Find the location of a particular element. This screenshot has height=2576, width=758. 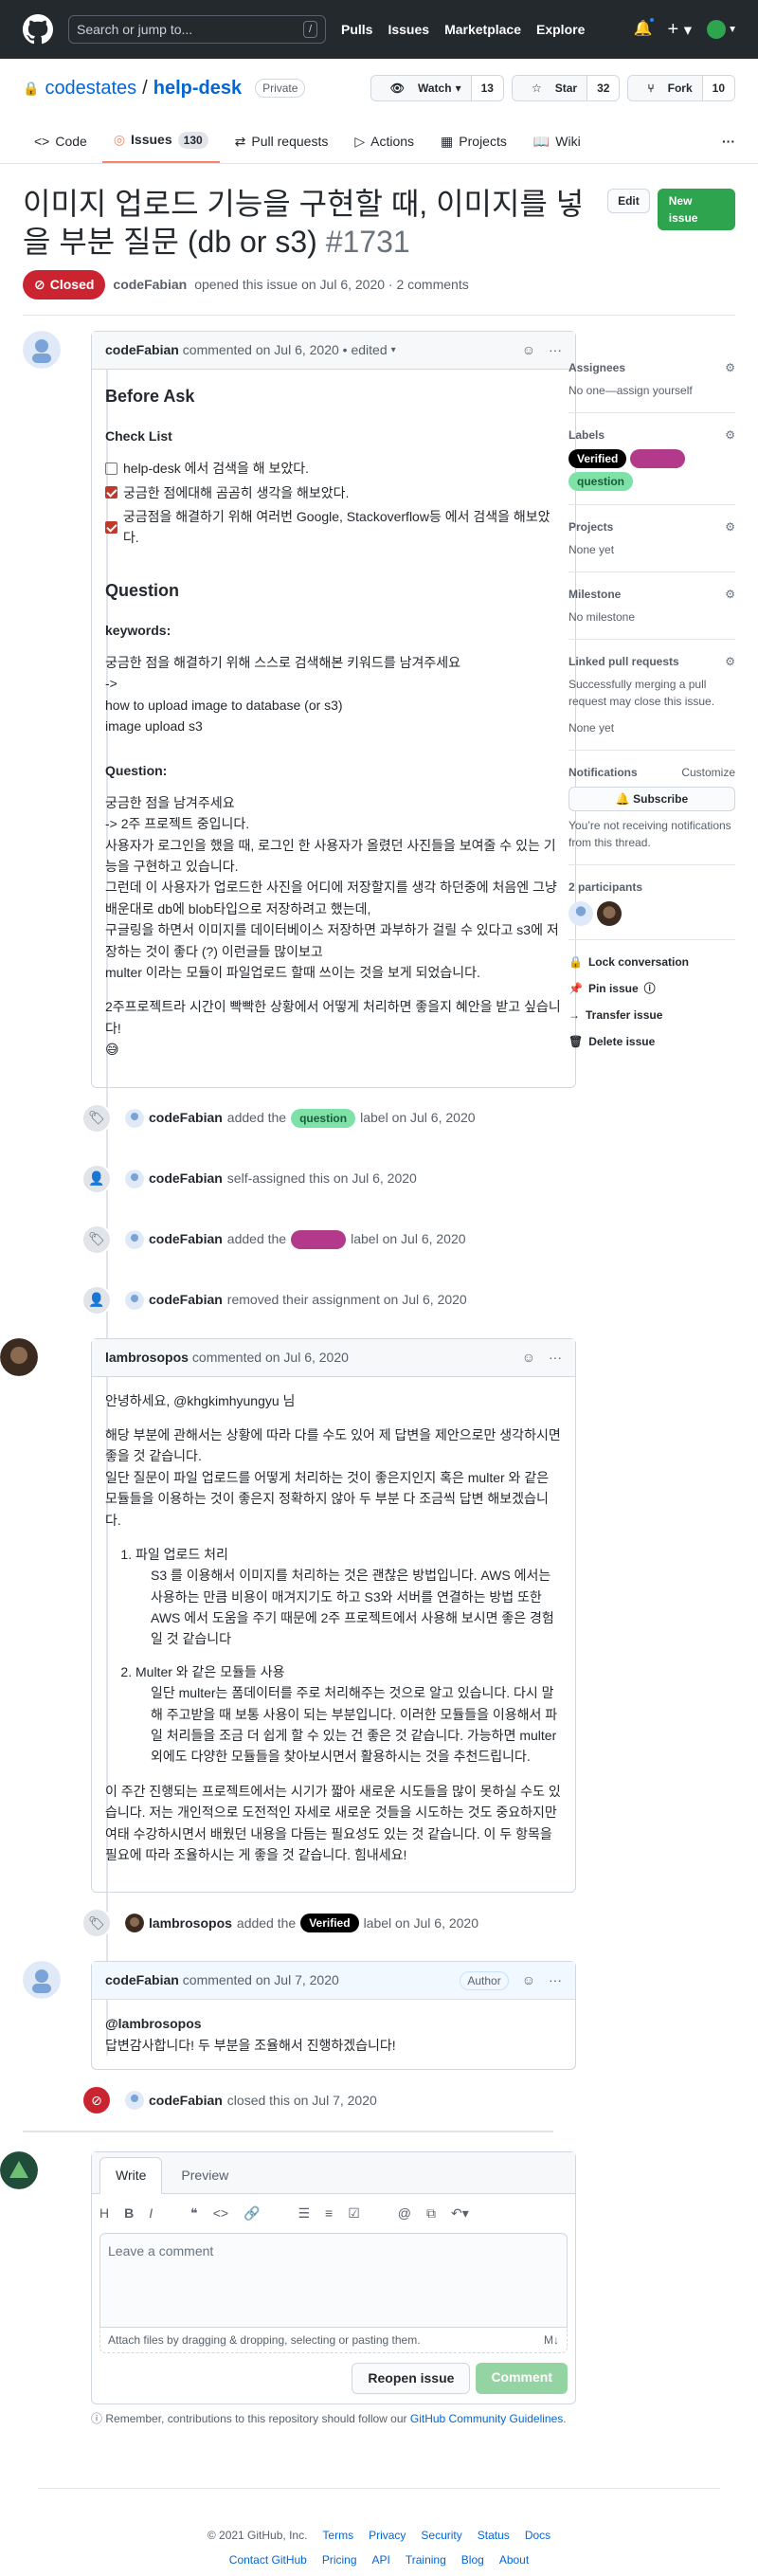

footer-link-about: About is located at coordinates (514, 2559).